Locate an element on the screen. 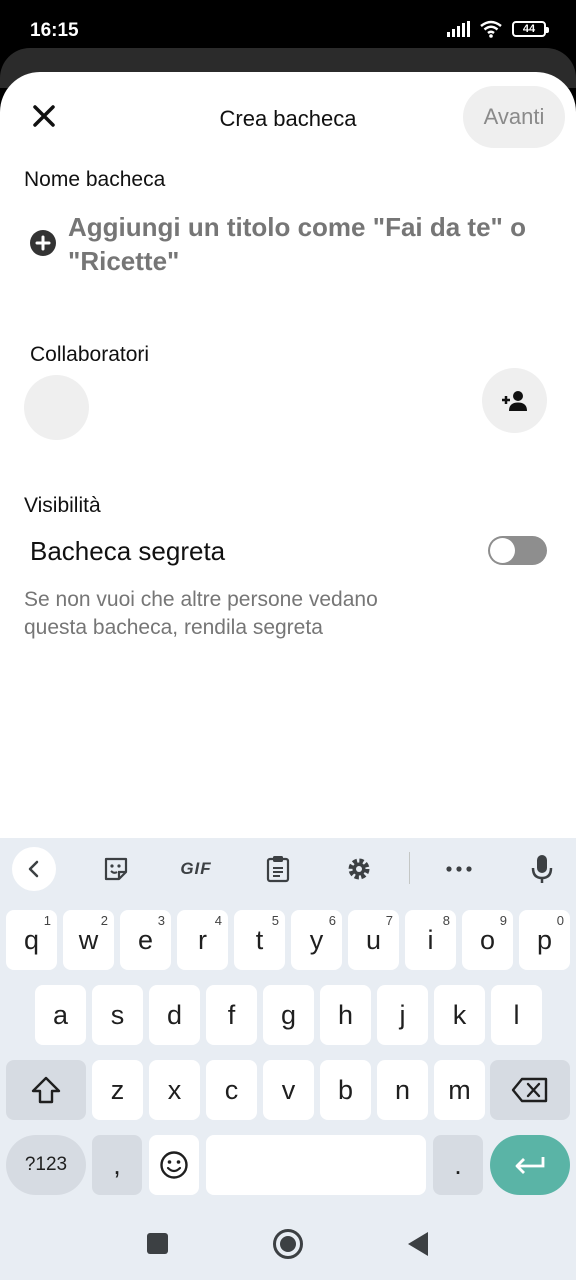 Image resolution: width=576 pixels, height=1280 pixels. key-hint: 2 is located at coordinates (104, 920).